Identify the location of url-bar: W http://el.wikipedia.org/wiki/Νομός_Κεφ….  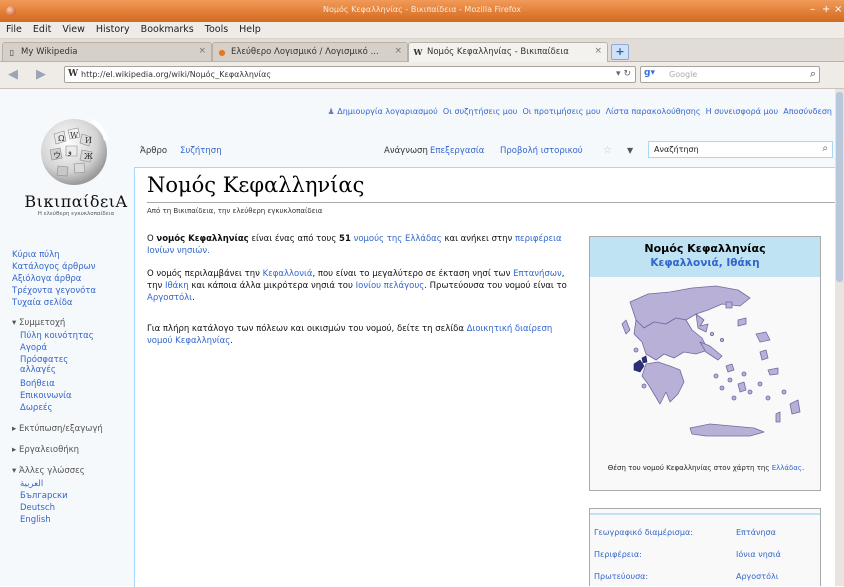
(350, 74).